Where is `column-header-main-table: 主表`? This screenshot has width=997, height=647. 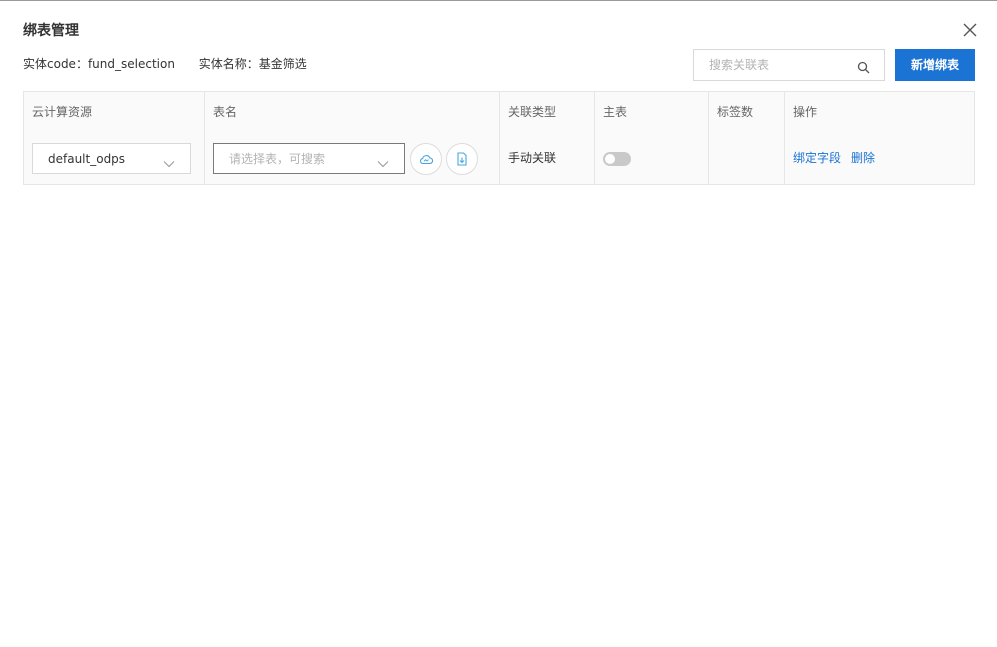 column-header-main-table: 主表 is located at coordinates (615, 112).